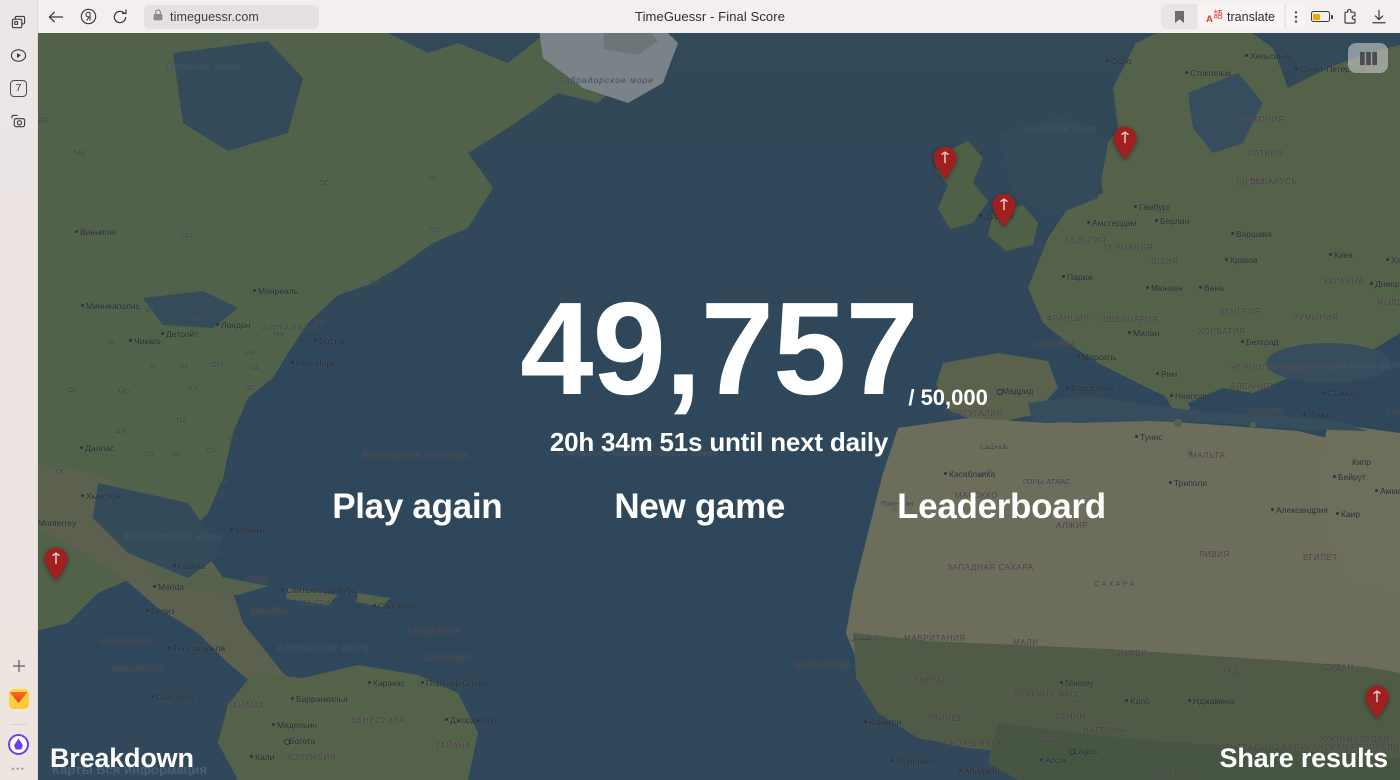  I want to click on lock-icon, so click(158, 16).